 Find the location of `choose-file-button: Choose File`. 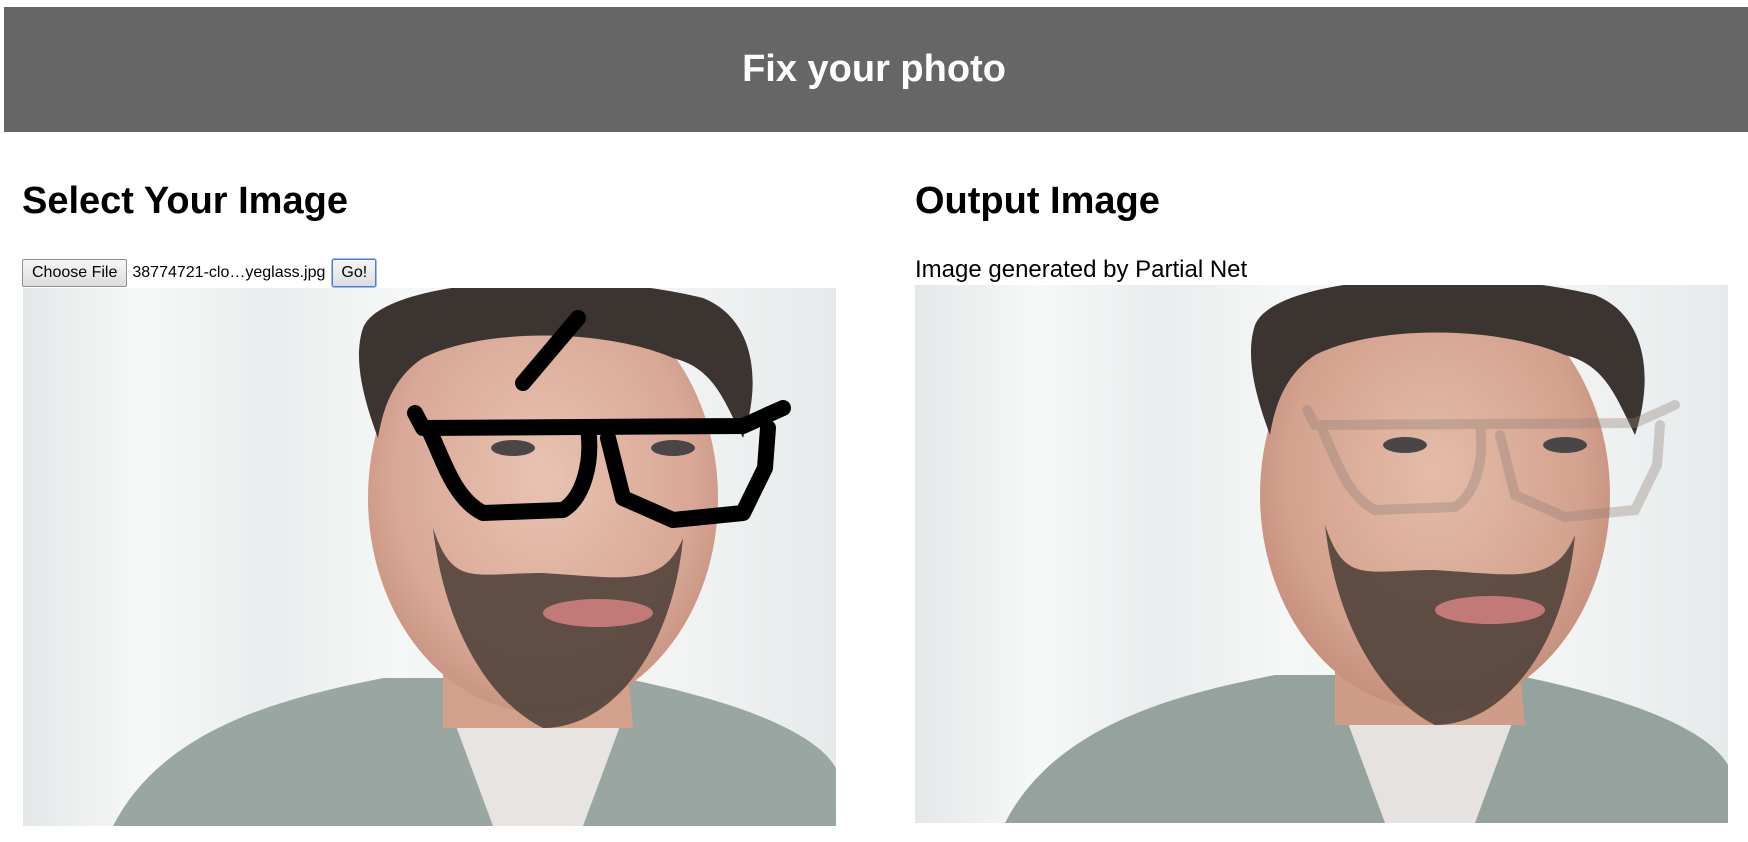

choose-file-button: Choose File is located at coordinates (75, 273).